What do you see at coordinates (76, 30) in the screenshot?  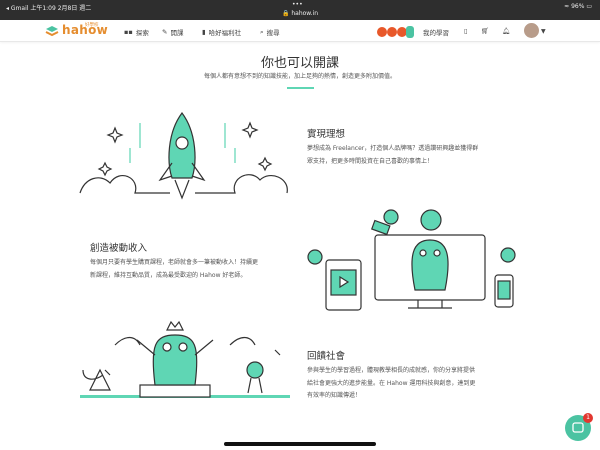 I see `hahow-logo: hahow 好學校` at bounding box center [76, 30].